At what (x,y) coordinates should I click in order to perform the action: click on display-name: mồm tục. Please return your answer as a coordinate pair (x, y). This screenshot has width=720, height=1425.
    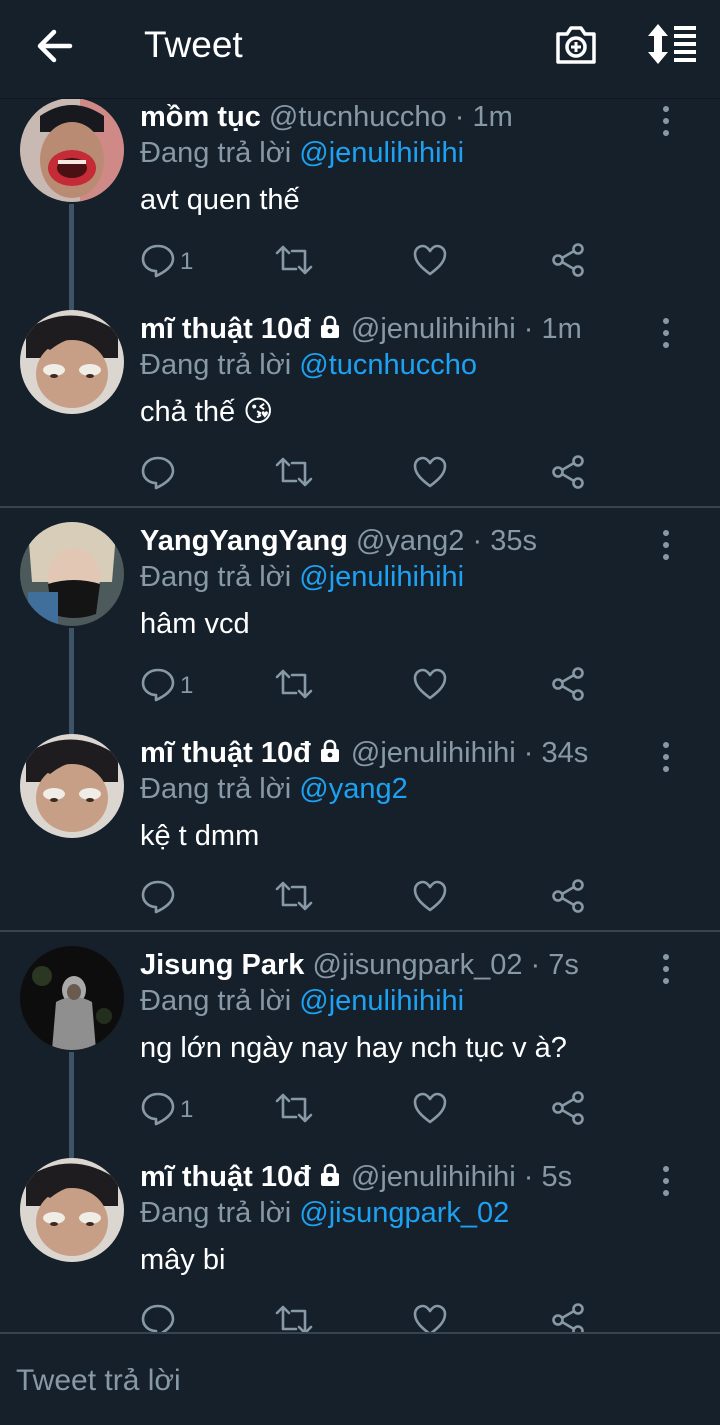
    Looking at the image, I should click on (200, 117).